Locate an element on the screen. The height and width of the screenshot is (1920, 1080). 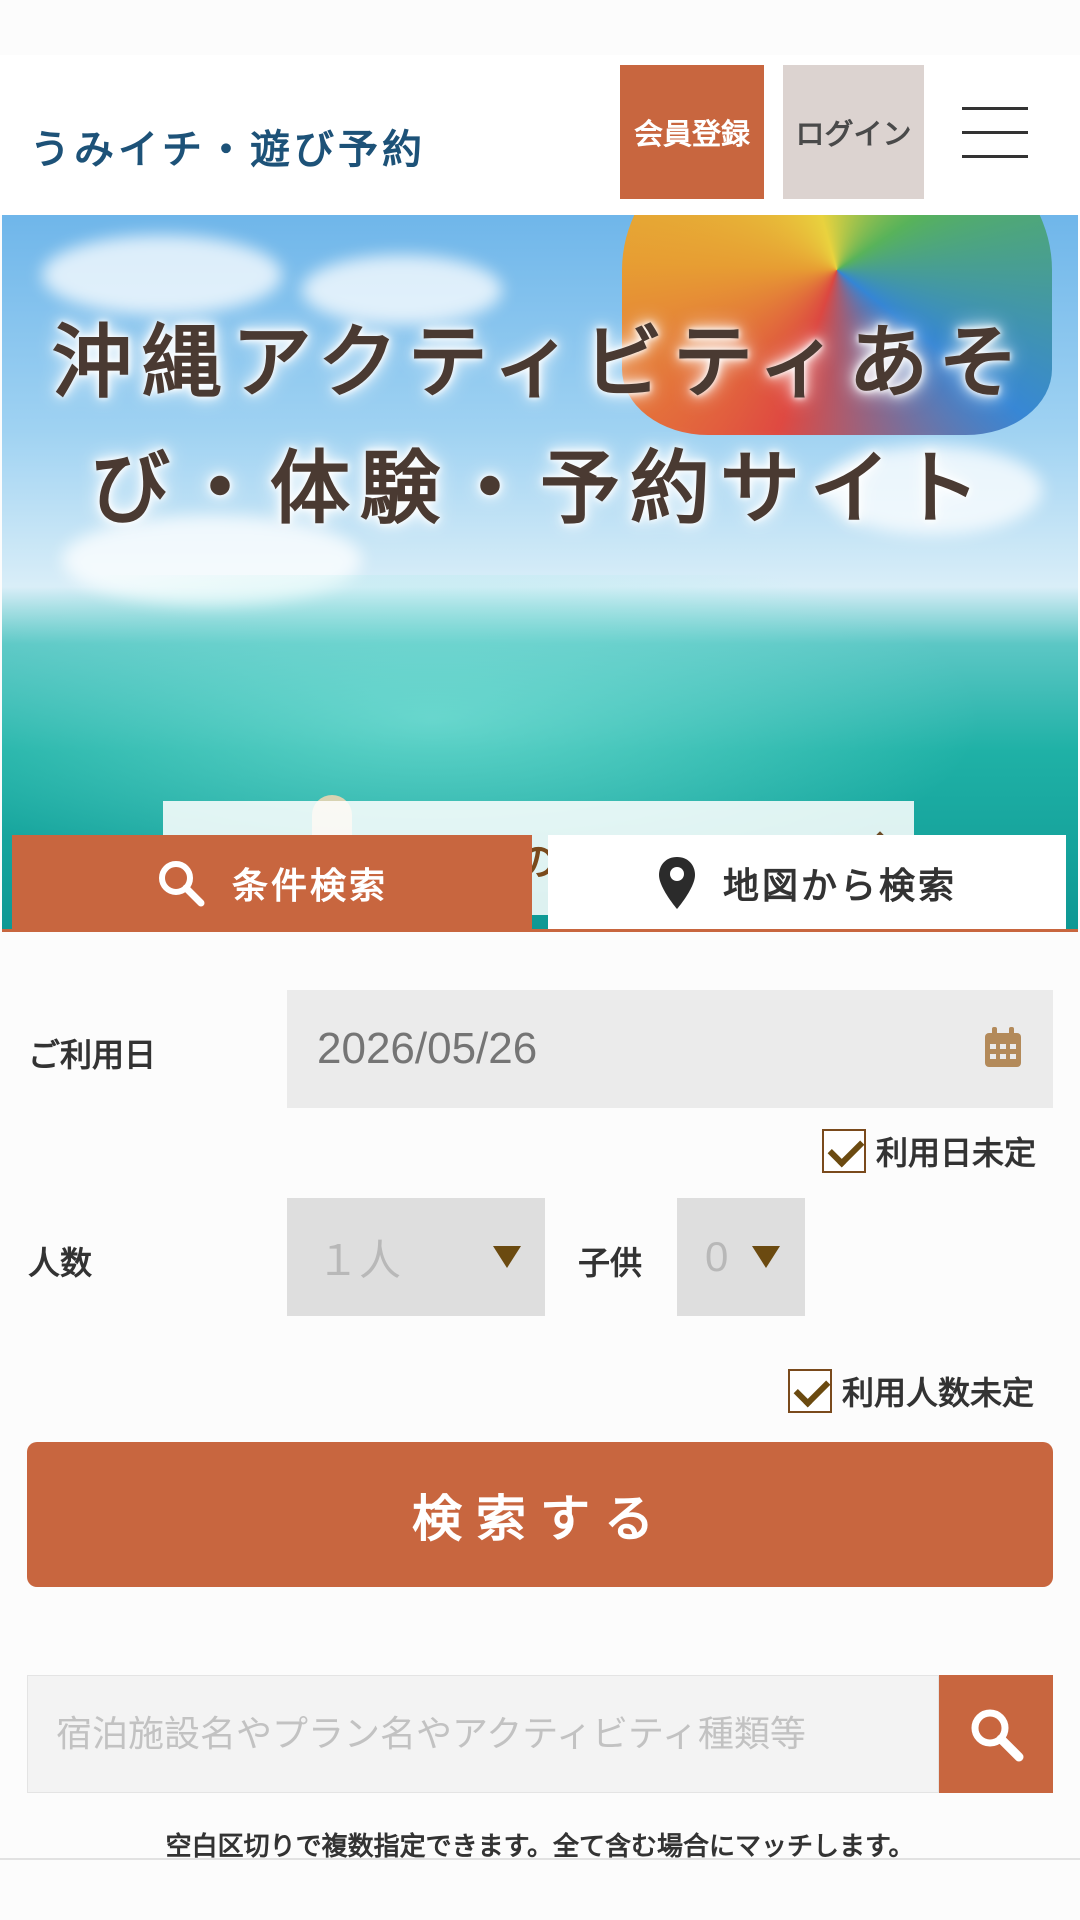
search-submit-button: 検索する is located at coordinates (540, 1514).